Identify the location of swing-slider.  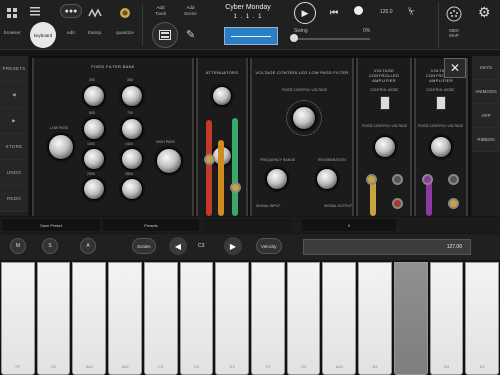
(332, 39).